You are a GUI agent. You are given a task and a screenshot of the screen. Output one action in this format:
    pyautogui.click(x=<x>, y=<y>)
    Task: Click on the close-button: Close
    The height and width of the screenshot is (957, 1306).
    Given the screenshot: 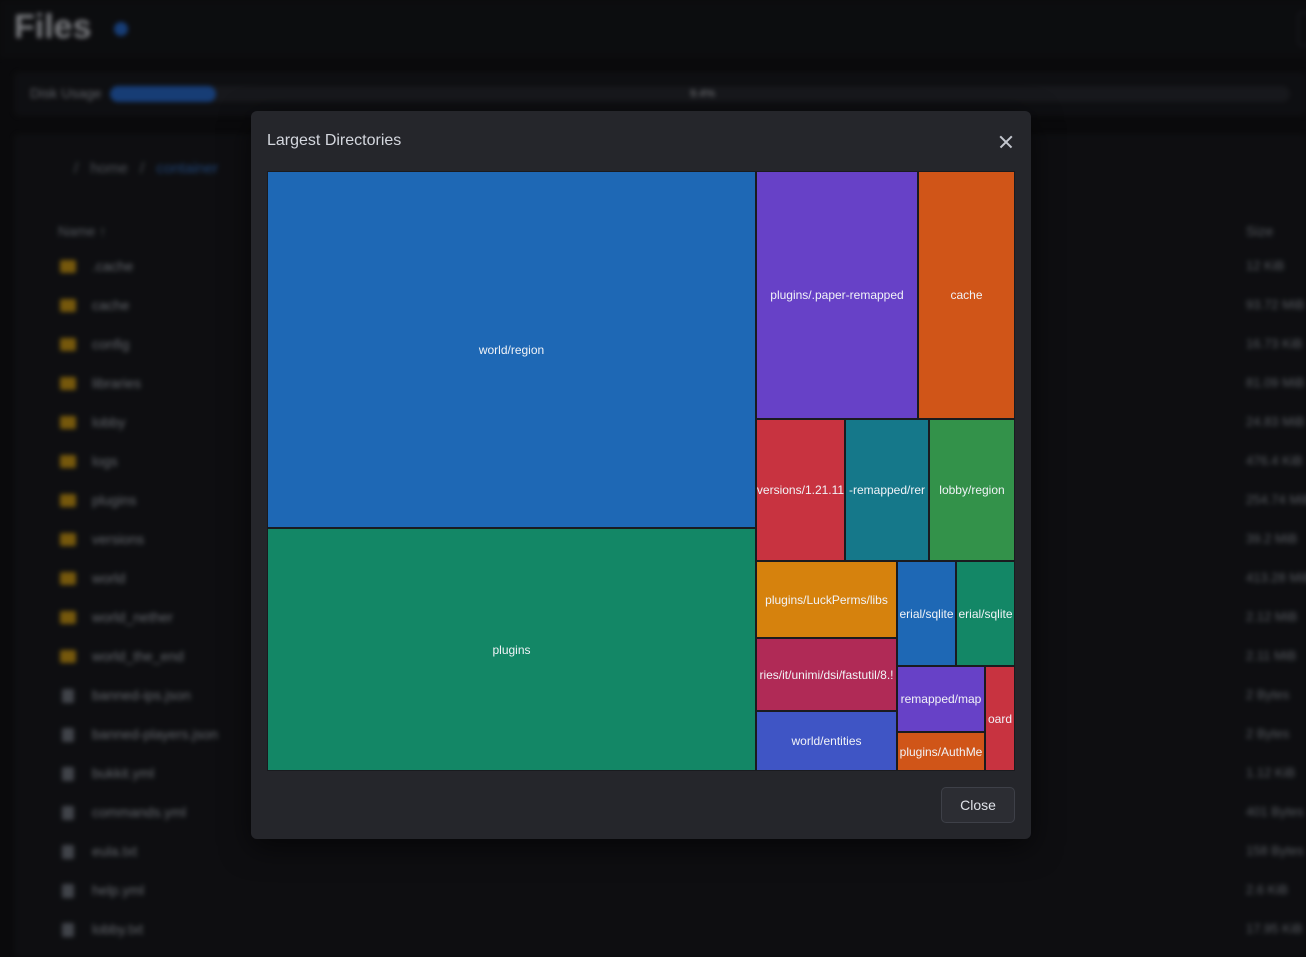 What is the action you would take?
    pyautogui.click(x=978, y=805)
    